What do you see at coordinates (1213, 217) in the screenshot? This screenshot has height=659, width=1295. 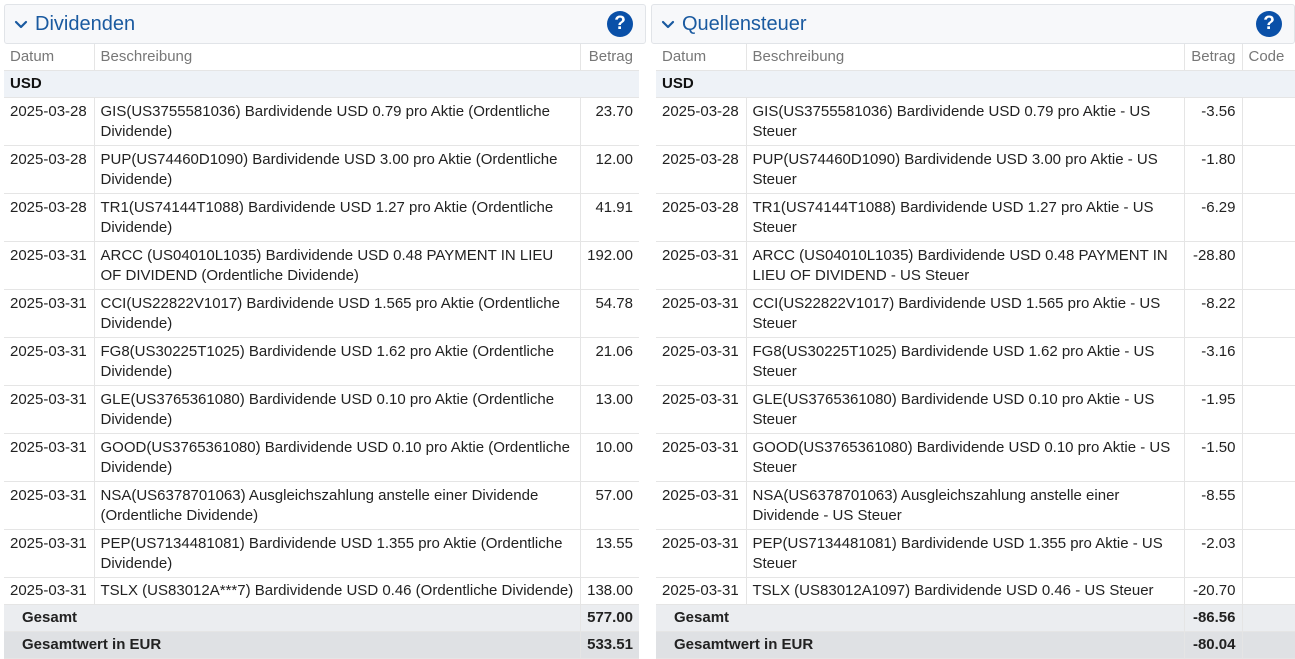 I see `row-amount: -6.29` at bounding box center [1213, 217].